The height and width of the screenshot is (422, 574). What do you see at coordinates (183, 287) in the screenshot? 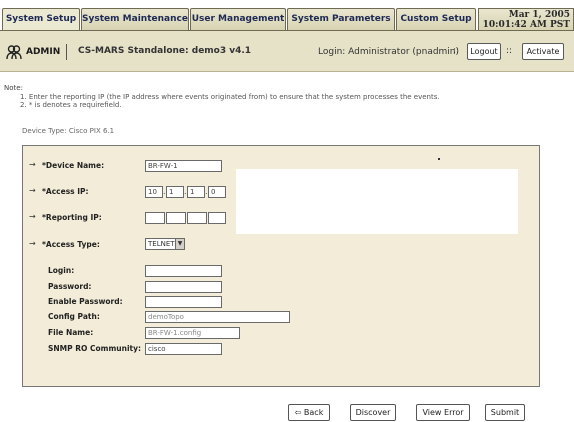
I see `password-input` at bounding box center [183, 287].